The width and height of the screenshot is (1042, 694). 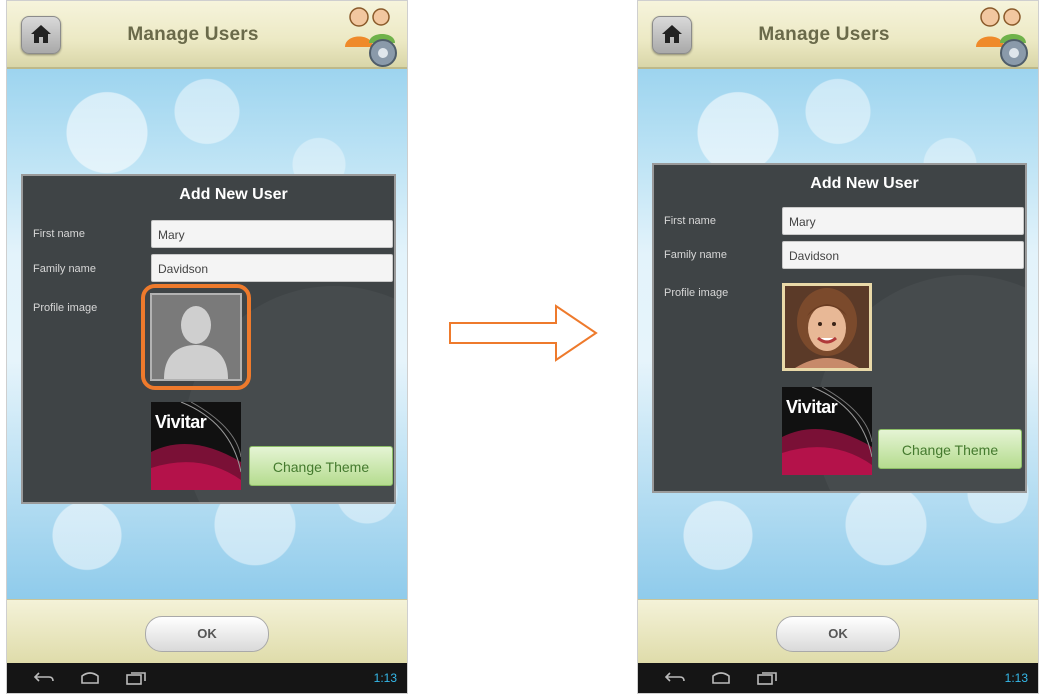 I want to click on profile-image-placeholder, so click(x=196, y=337).